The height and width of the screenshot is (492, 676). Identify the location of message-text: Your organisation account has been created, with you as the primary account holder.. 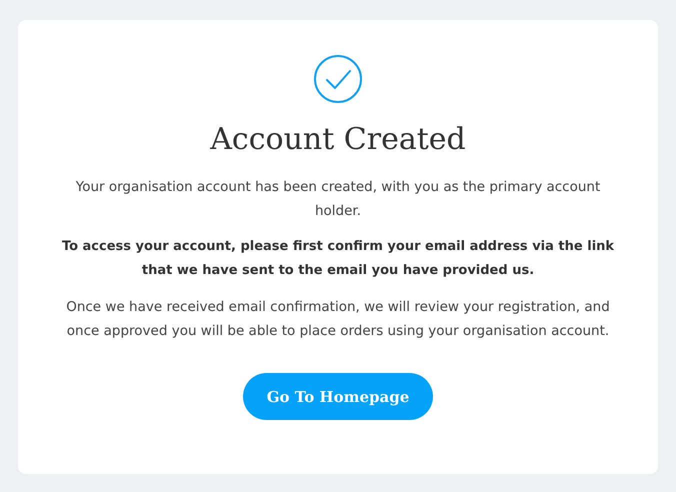
(338, 199).